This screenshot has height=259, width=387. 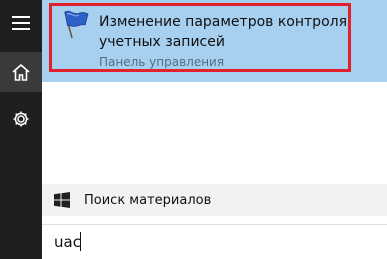 I want to click on menu-button, so click(x=21, y=23).